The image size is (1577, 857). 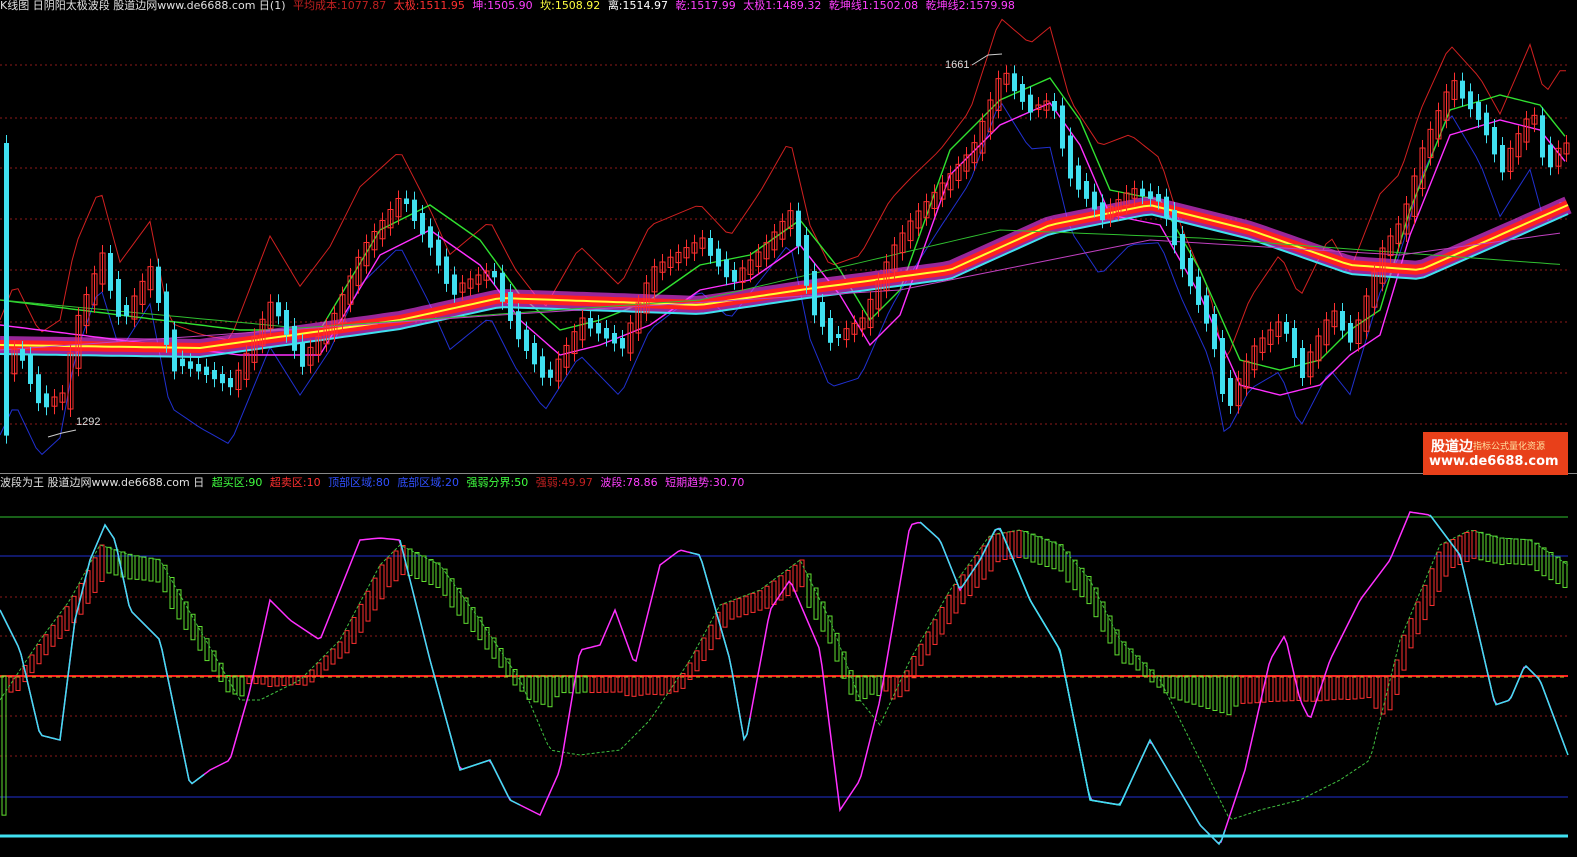 I want to click on watermark-tagline: 指标公式量化资源, so click(x=1509, y=447).